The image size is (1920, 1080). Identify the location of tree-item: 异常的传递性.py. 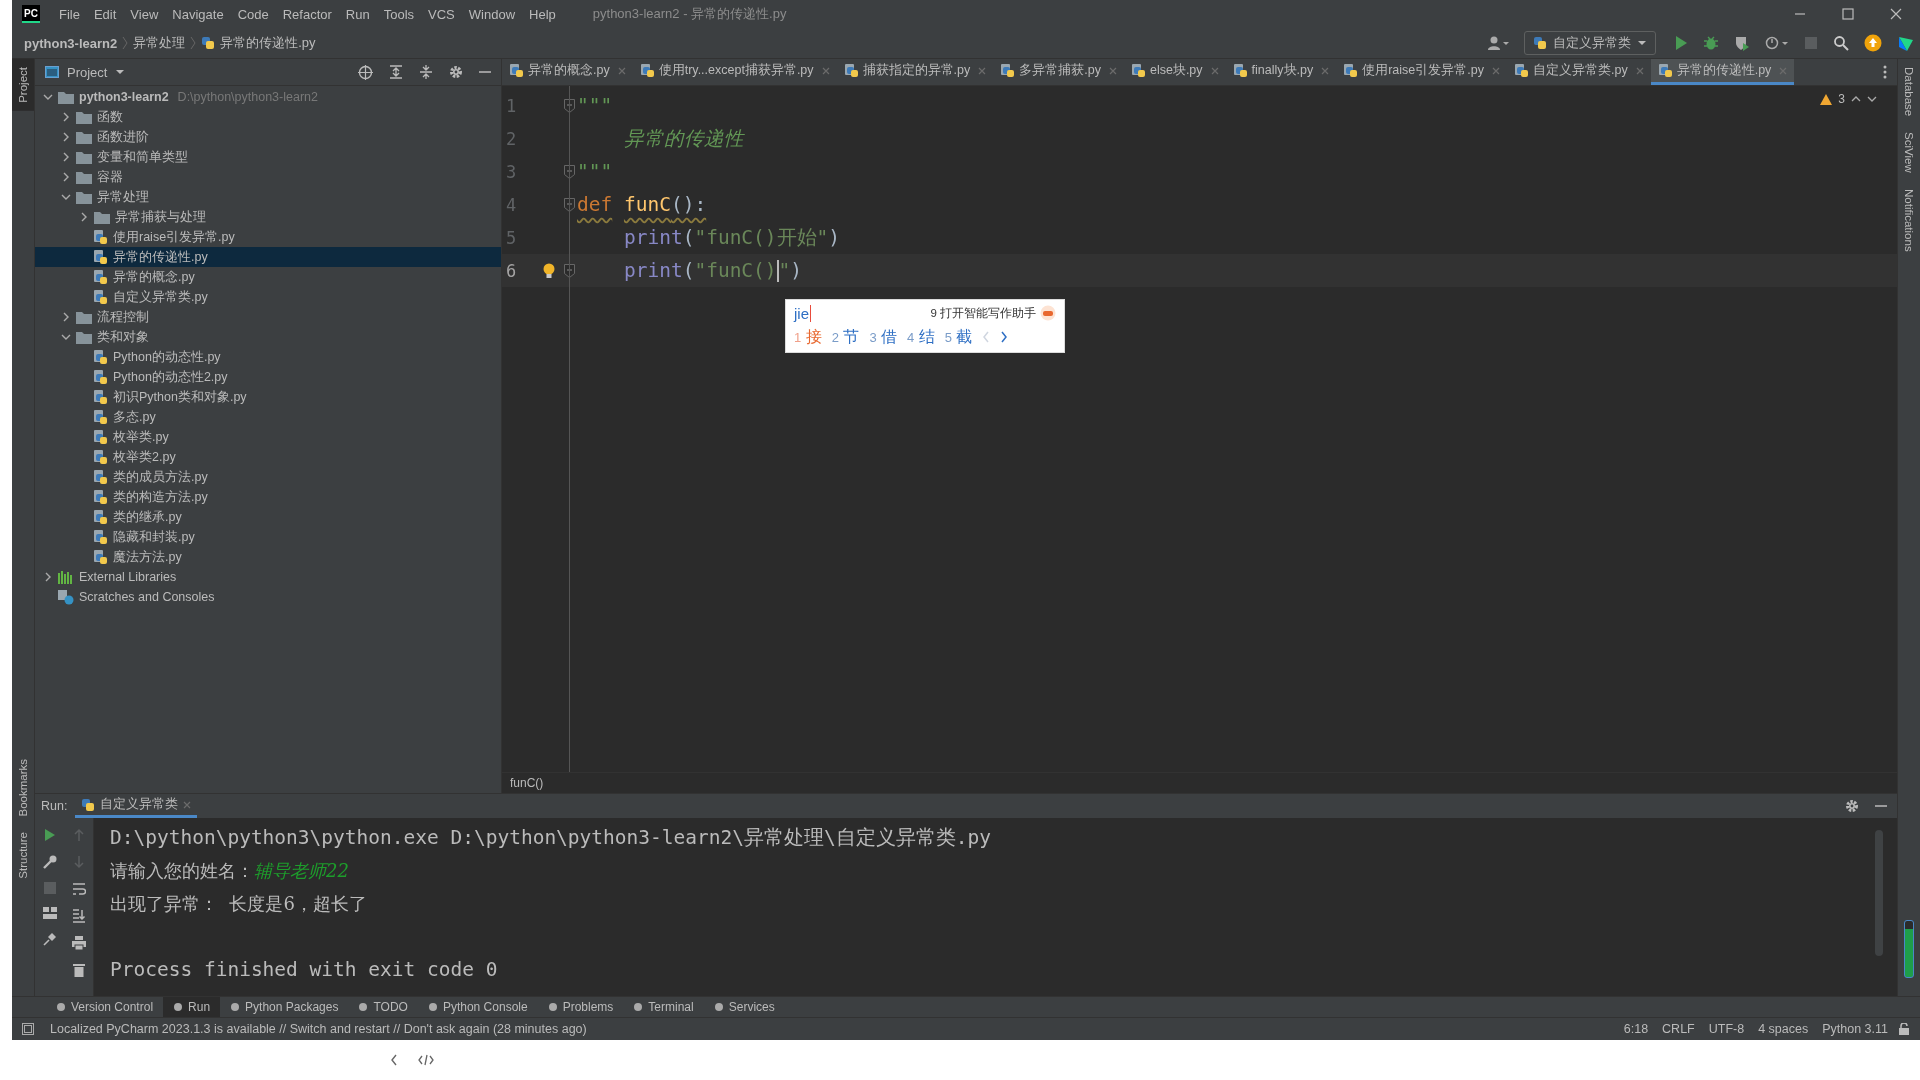
(268, 257).